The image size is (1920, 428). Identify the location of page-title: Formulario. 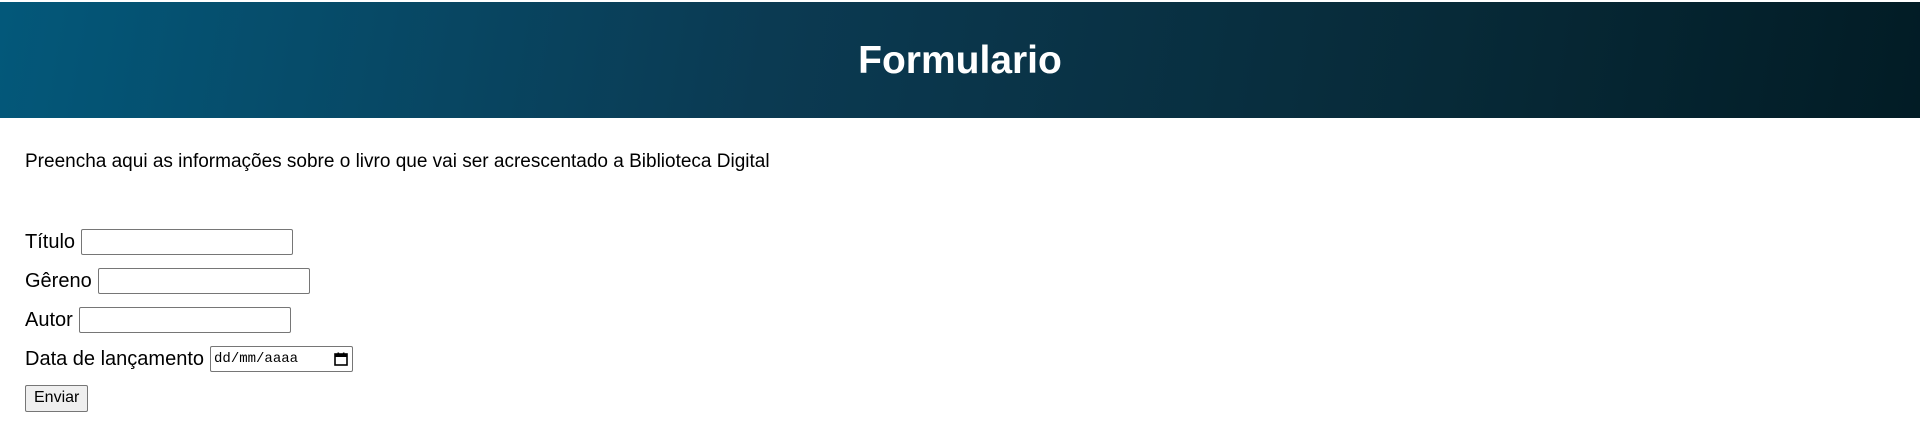
(960, 60).